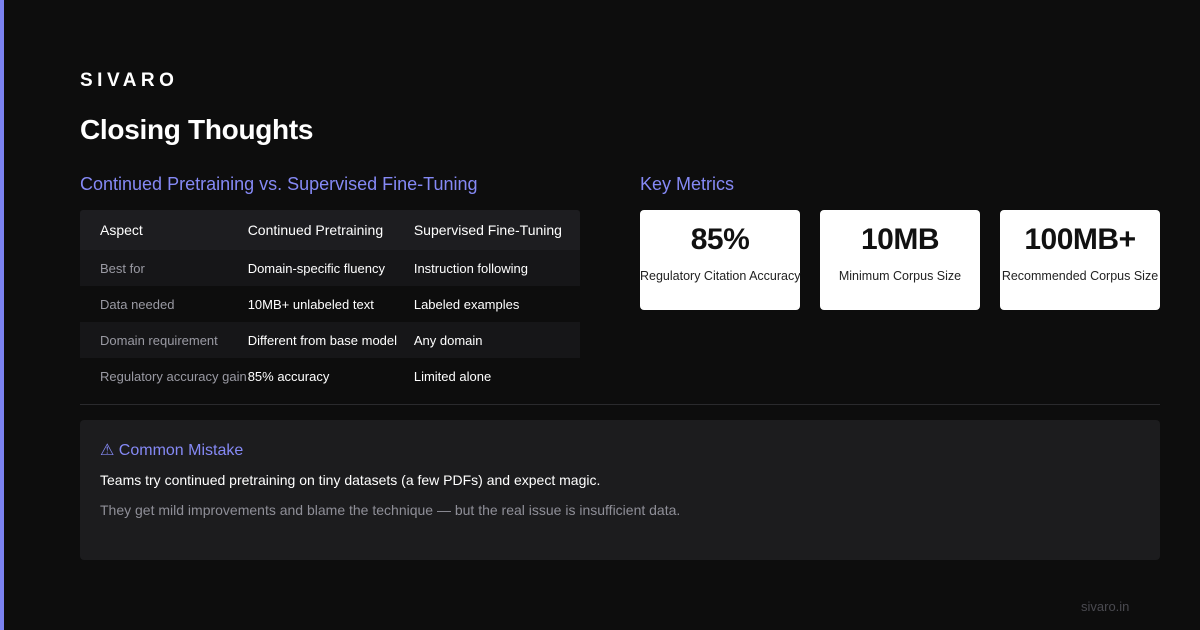  What do you see at coordinates (466, 304) in the screenshot?
I see `row-supervised-fine-tuning: Labeled examples` at bounding box center [466, 304].